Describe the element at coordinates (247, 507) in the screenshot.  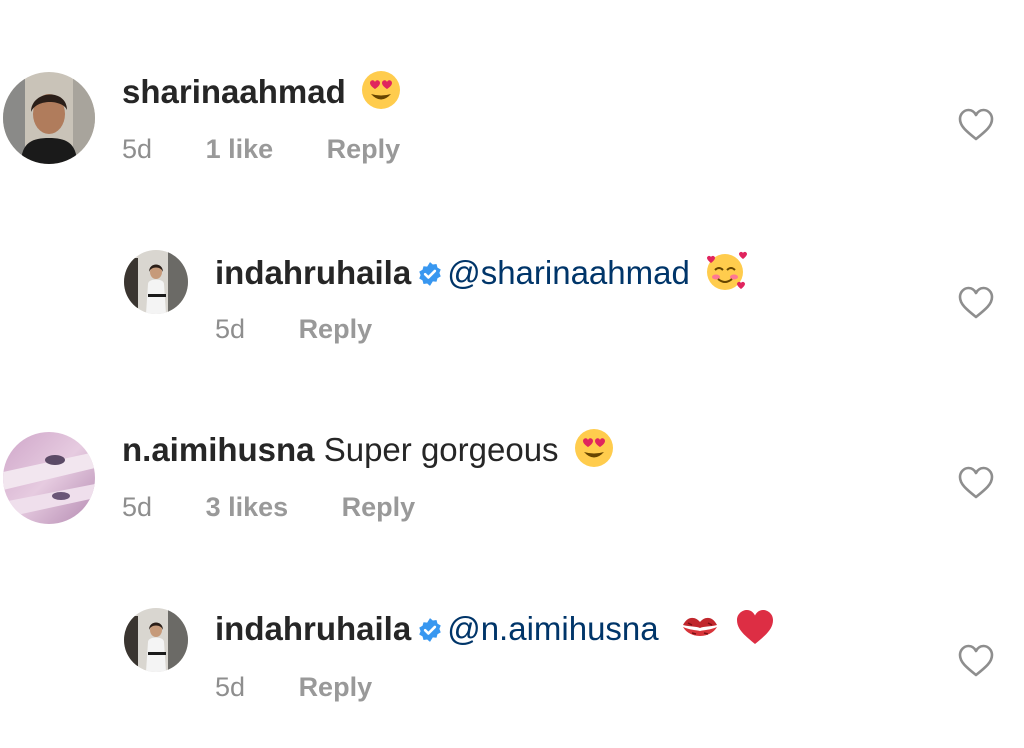
I see `likes-count: 3 likes` at that location.